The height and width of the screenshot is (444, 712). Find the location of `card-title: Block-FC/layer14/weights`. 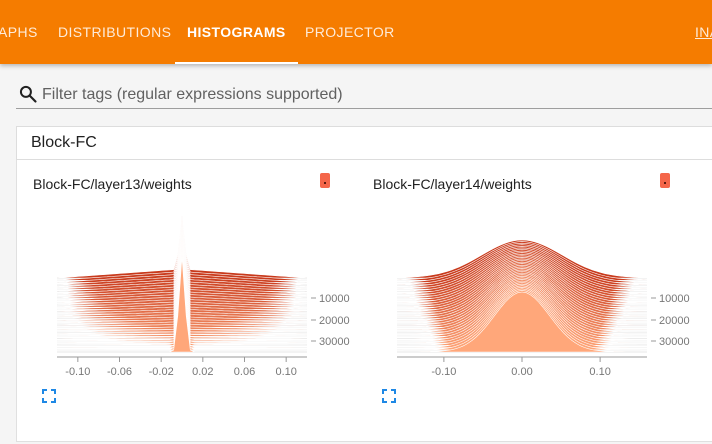

card-title: Block-FC/layer14/weights is located at coordinates (452, 184).